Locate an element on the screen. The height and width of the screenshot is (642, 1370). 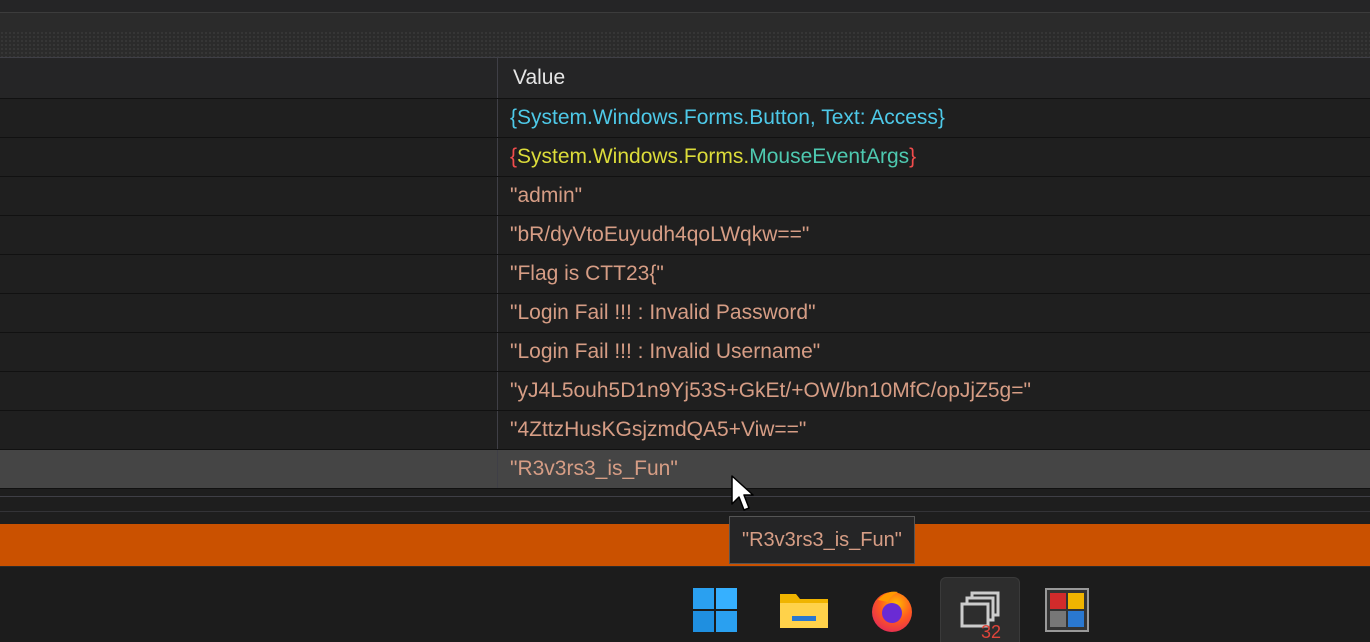
file-explorer-icon is located at coordinates (804, 611).